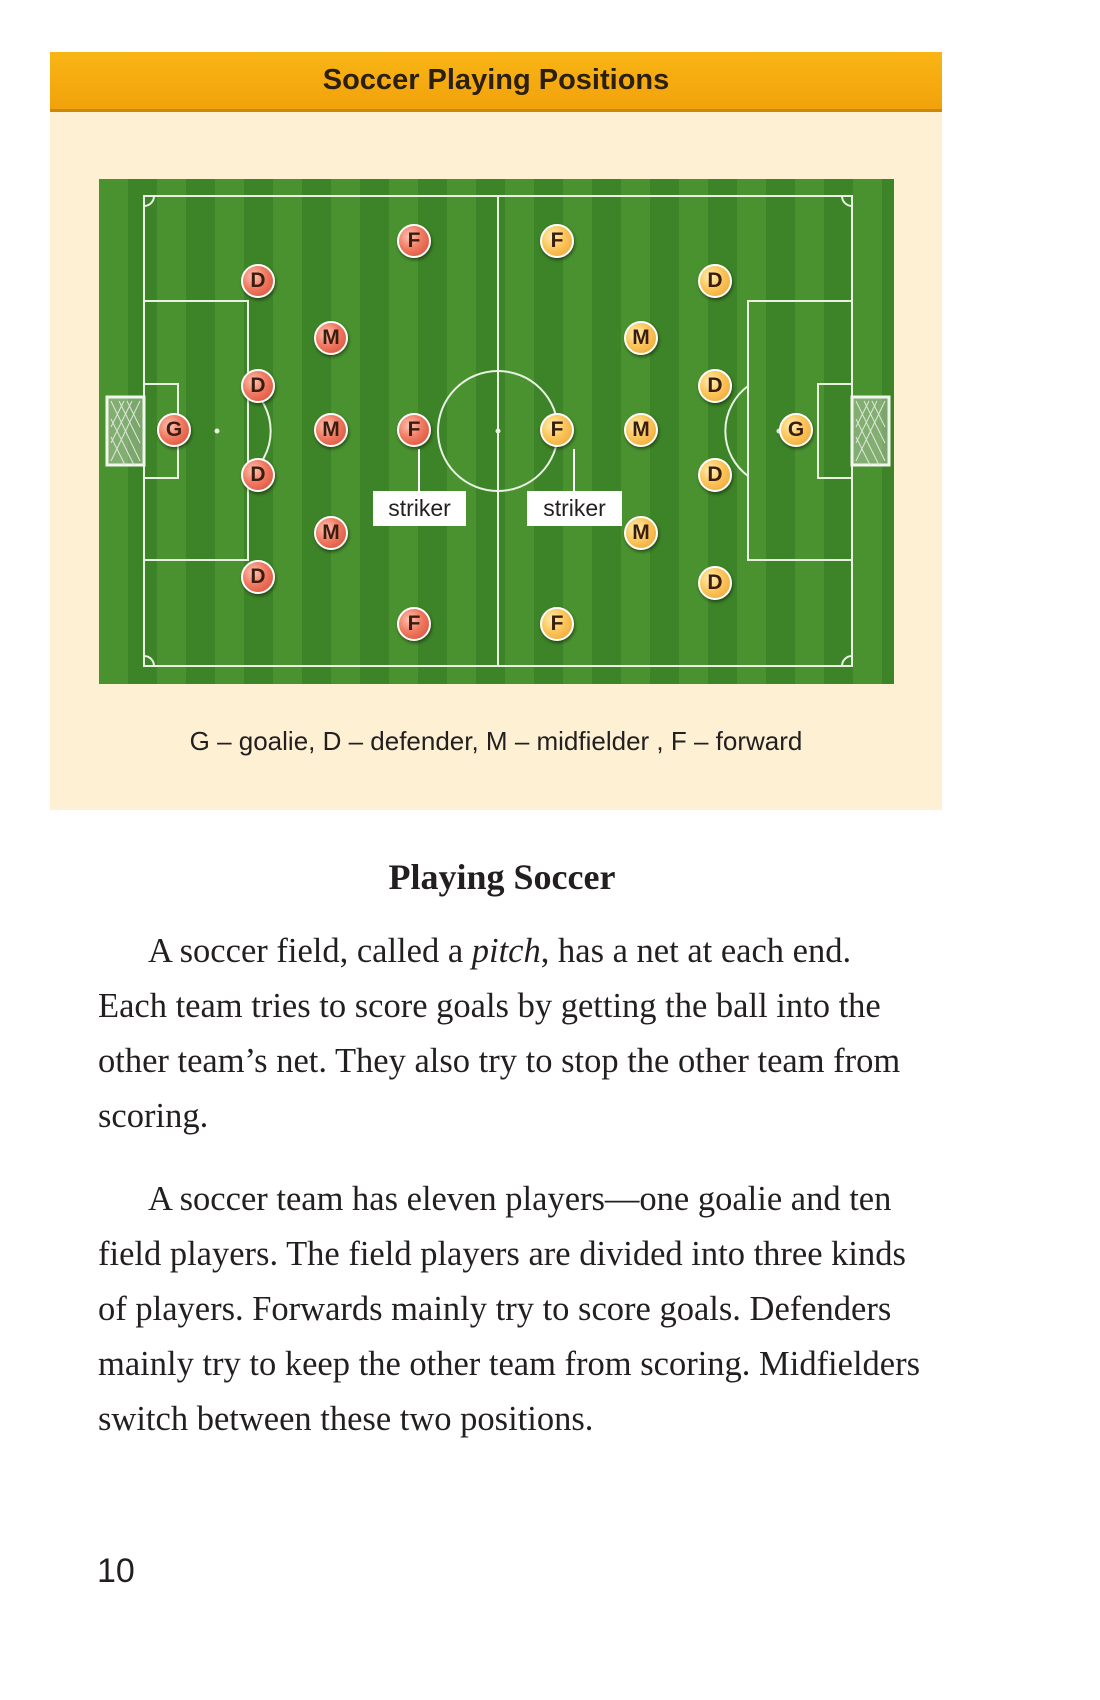 The width and height of the screenshot is (1100, 1700). Describe the element at coordinates (736, 431) in the screenshot. I see `right-penalty-arc` at that location.